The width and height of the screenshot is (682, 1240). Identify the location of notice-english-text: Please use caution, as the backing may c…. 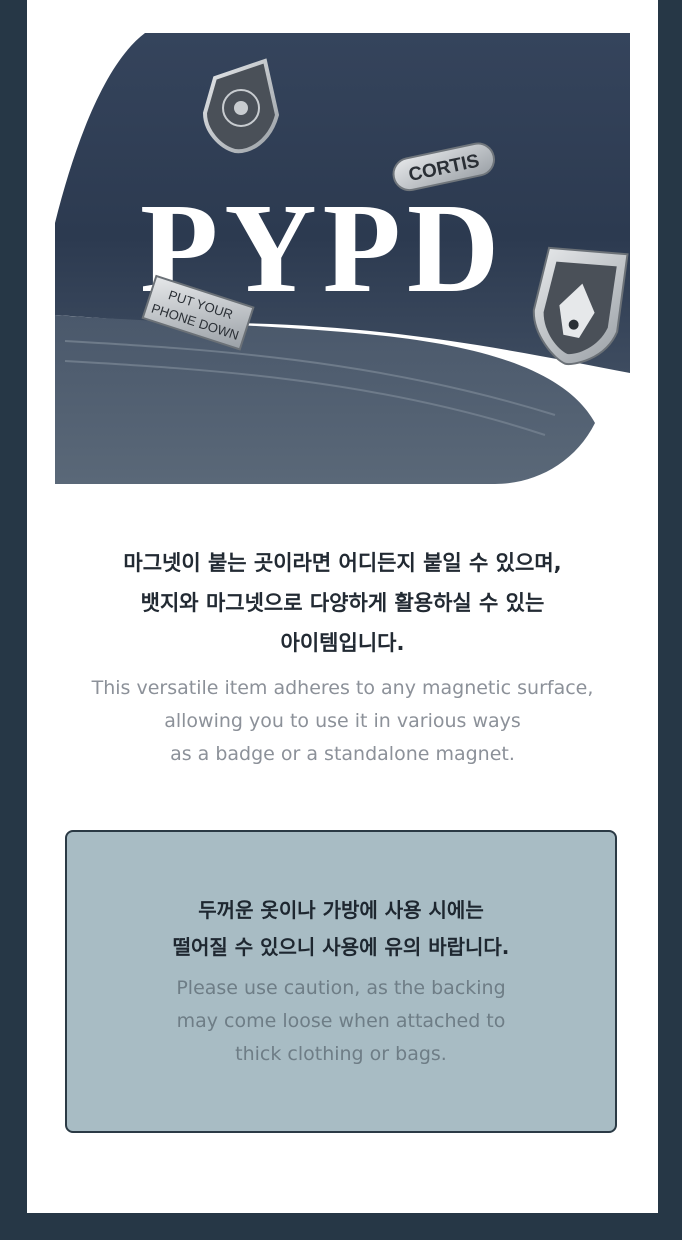
(341, 1021).